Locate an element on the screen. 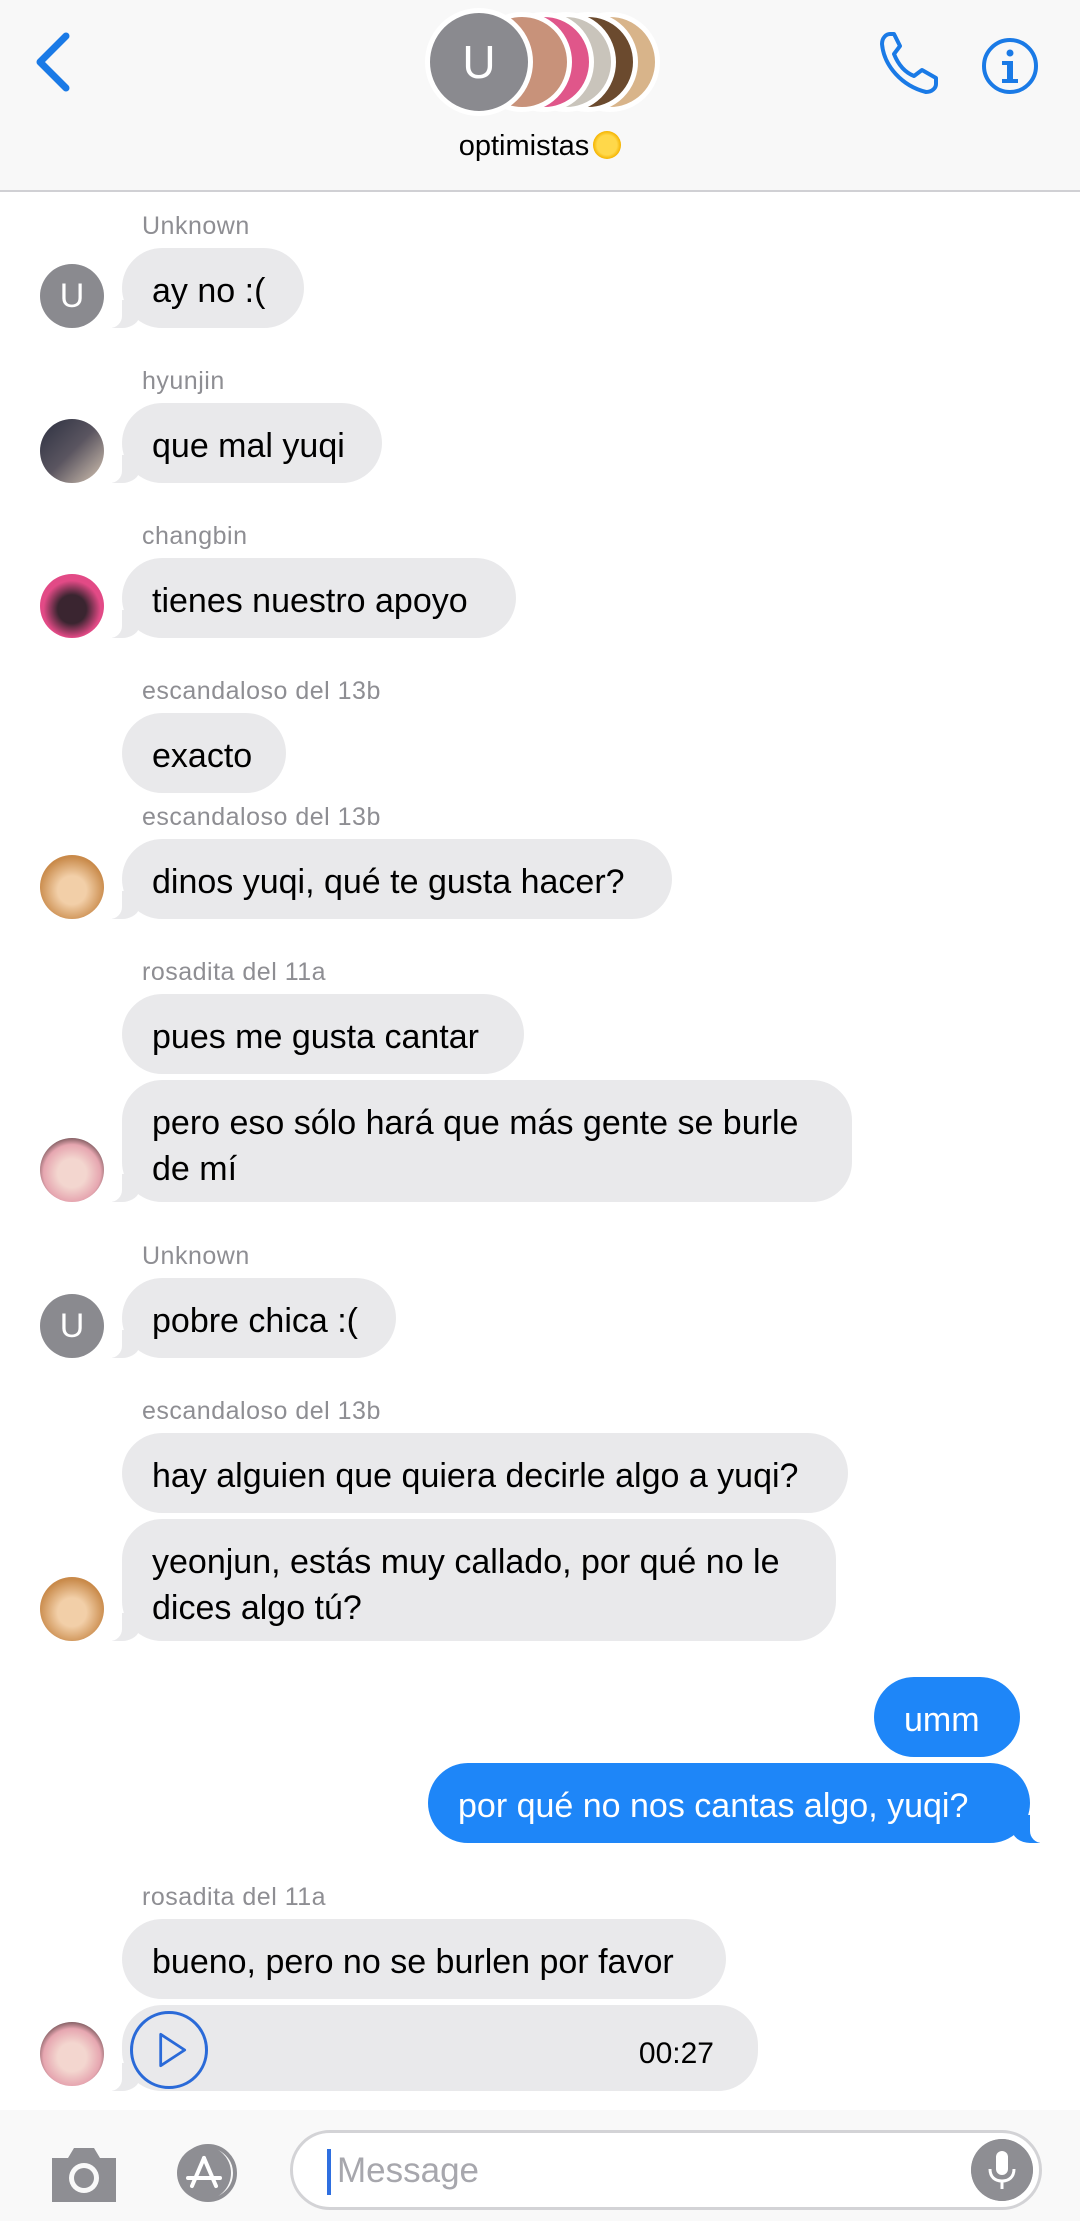 The image size is (1080, 2221). group-name: optimistas is located at coordinates (524, 146).